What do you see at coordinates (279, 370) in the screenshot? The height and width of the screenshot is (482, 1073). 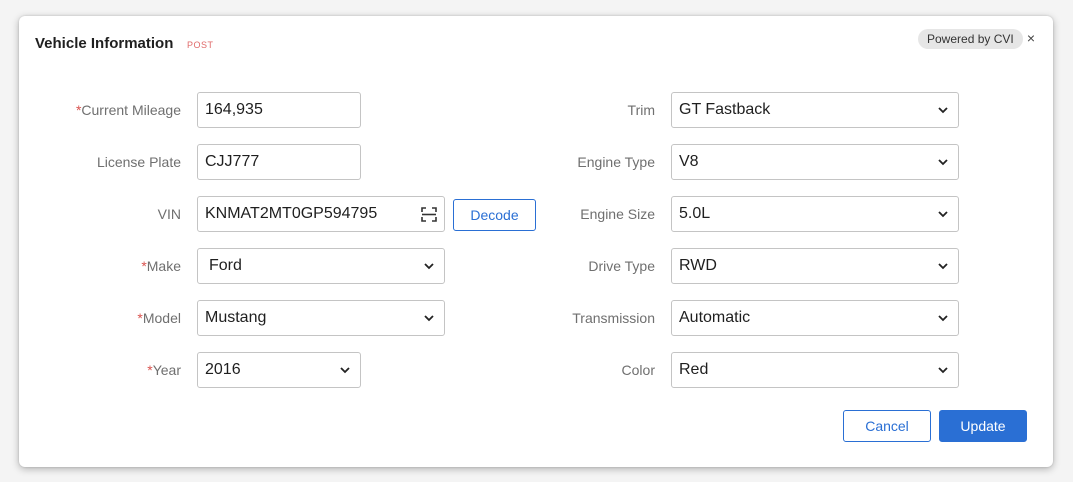 I see `year-select: 2016` at bounding box center [279, 370].